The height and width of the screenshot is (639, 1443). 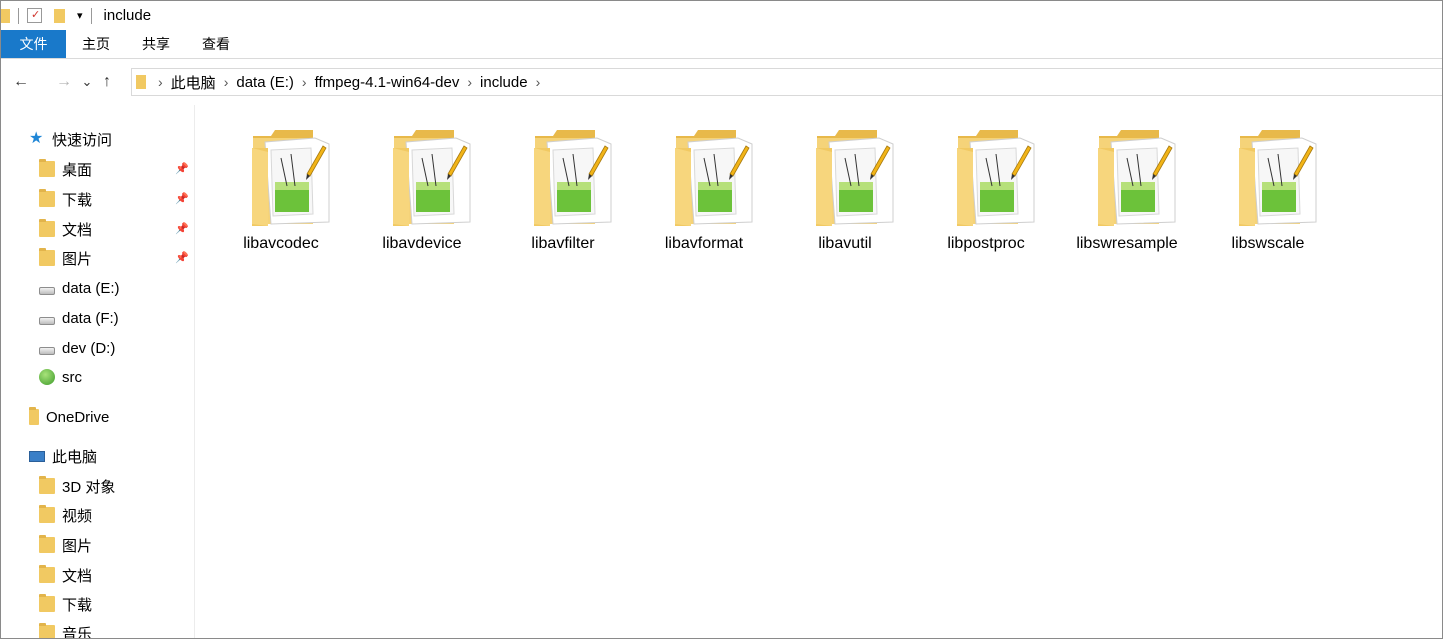 What do you see at coordinates (50, 15) in the screenshot?
I see `quick-access-toolbar: ✓ ▾` at bounding box center [50, 15].